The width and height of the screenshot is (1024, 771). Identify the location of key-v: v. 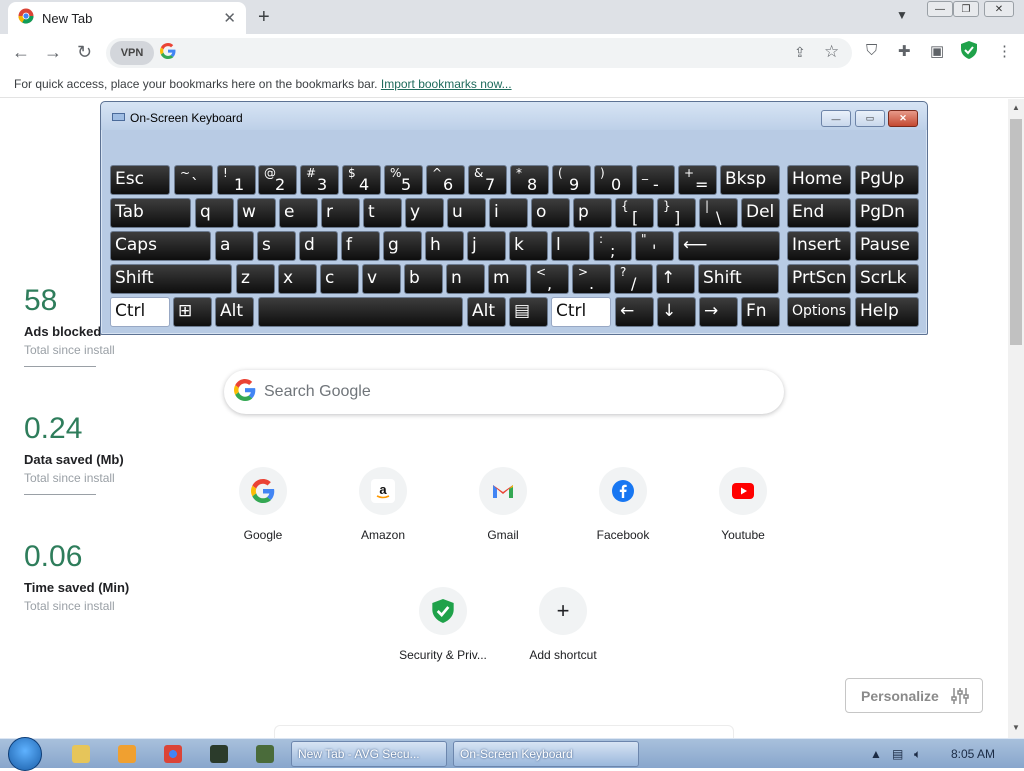
(381, 279).